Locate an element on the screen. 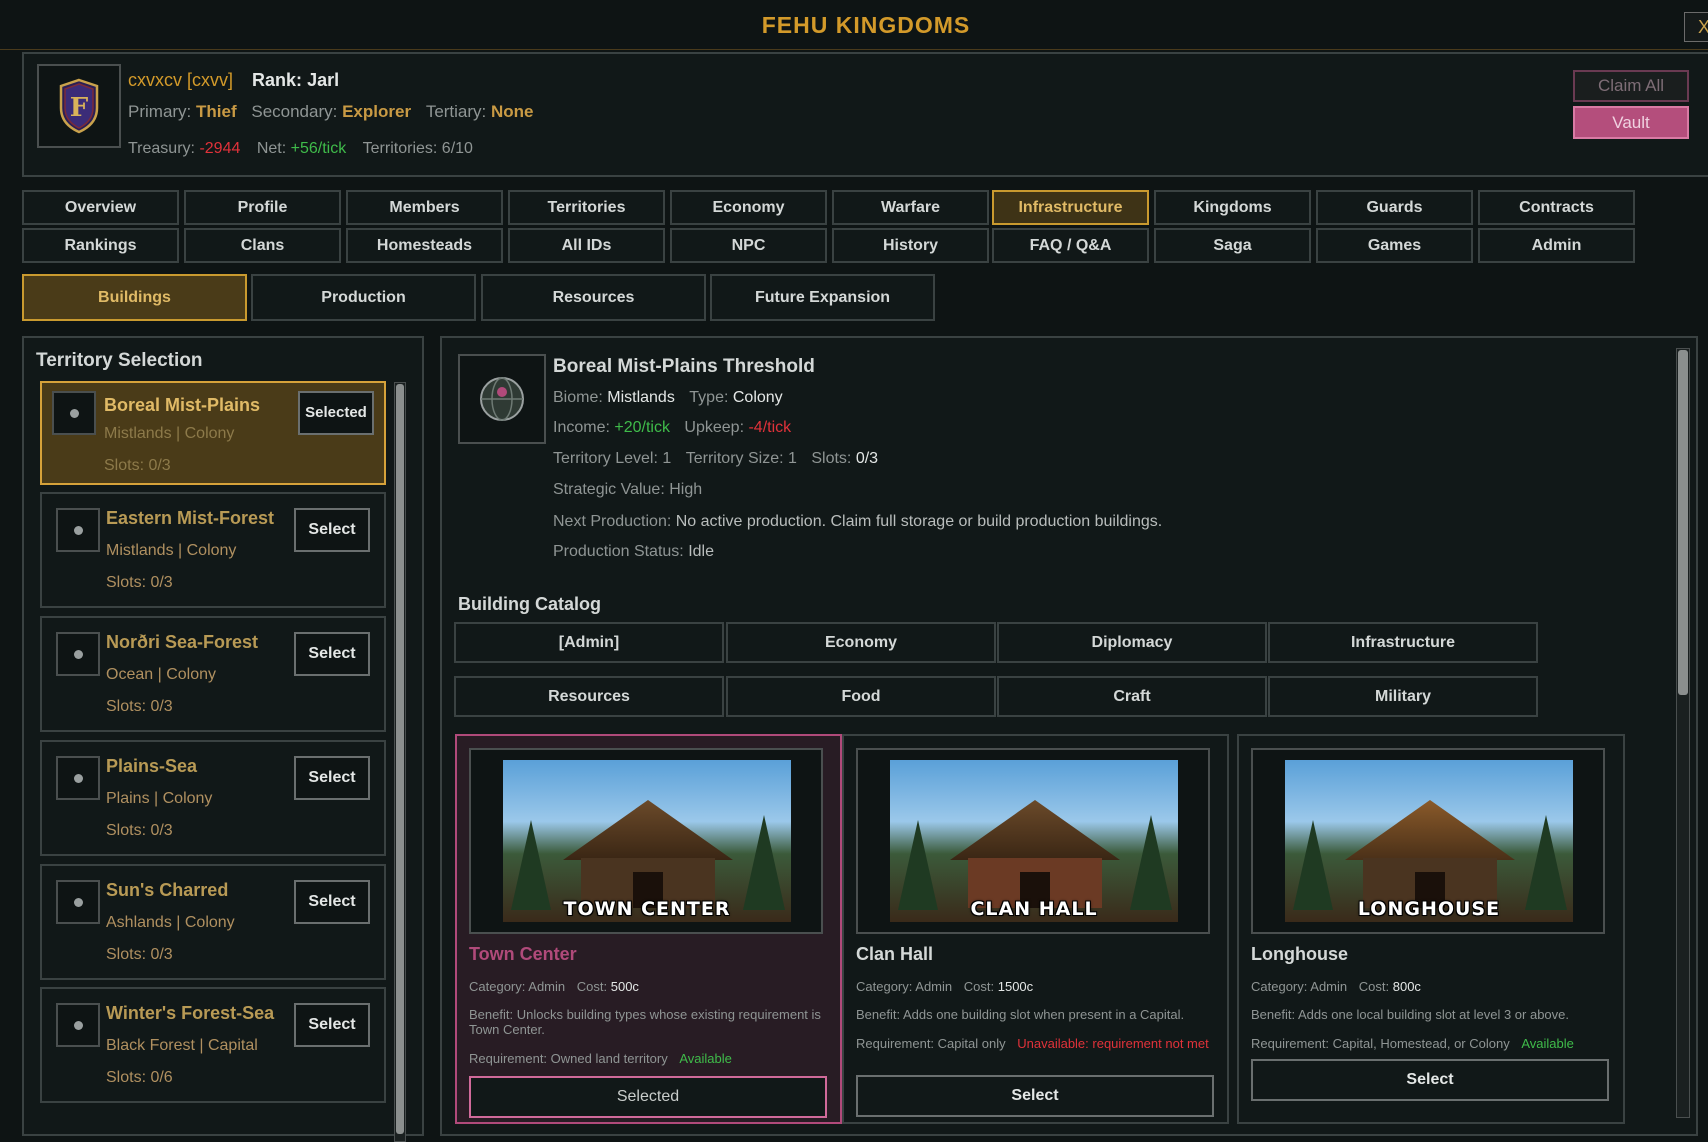 The image size is (1708, 1142). tab-npc: NPC is located at coordinates (748, 245).